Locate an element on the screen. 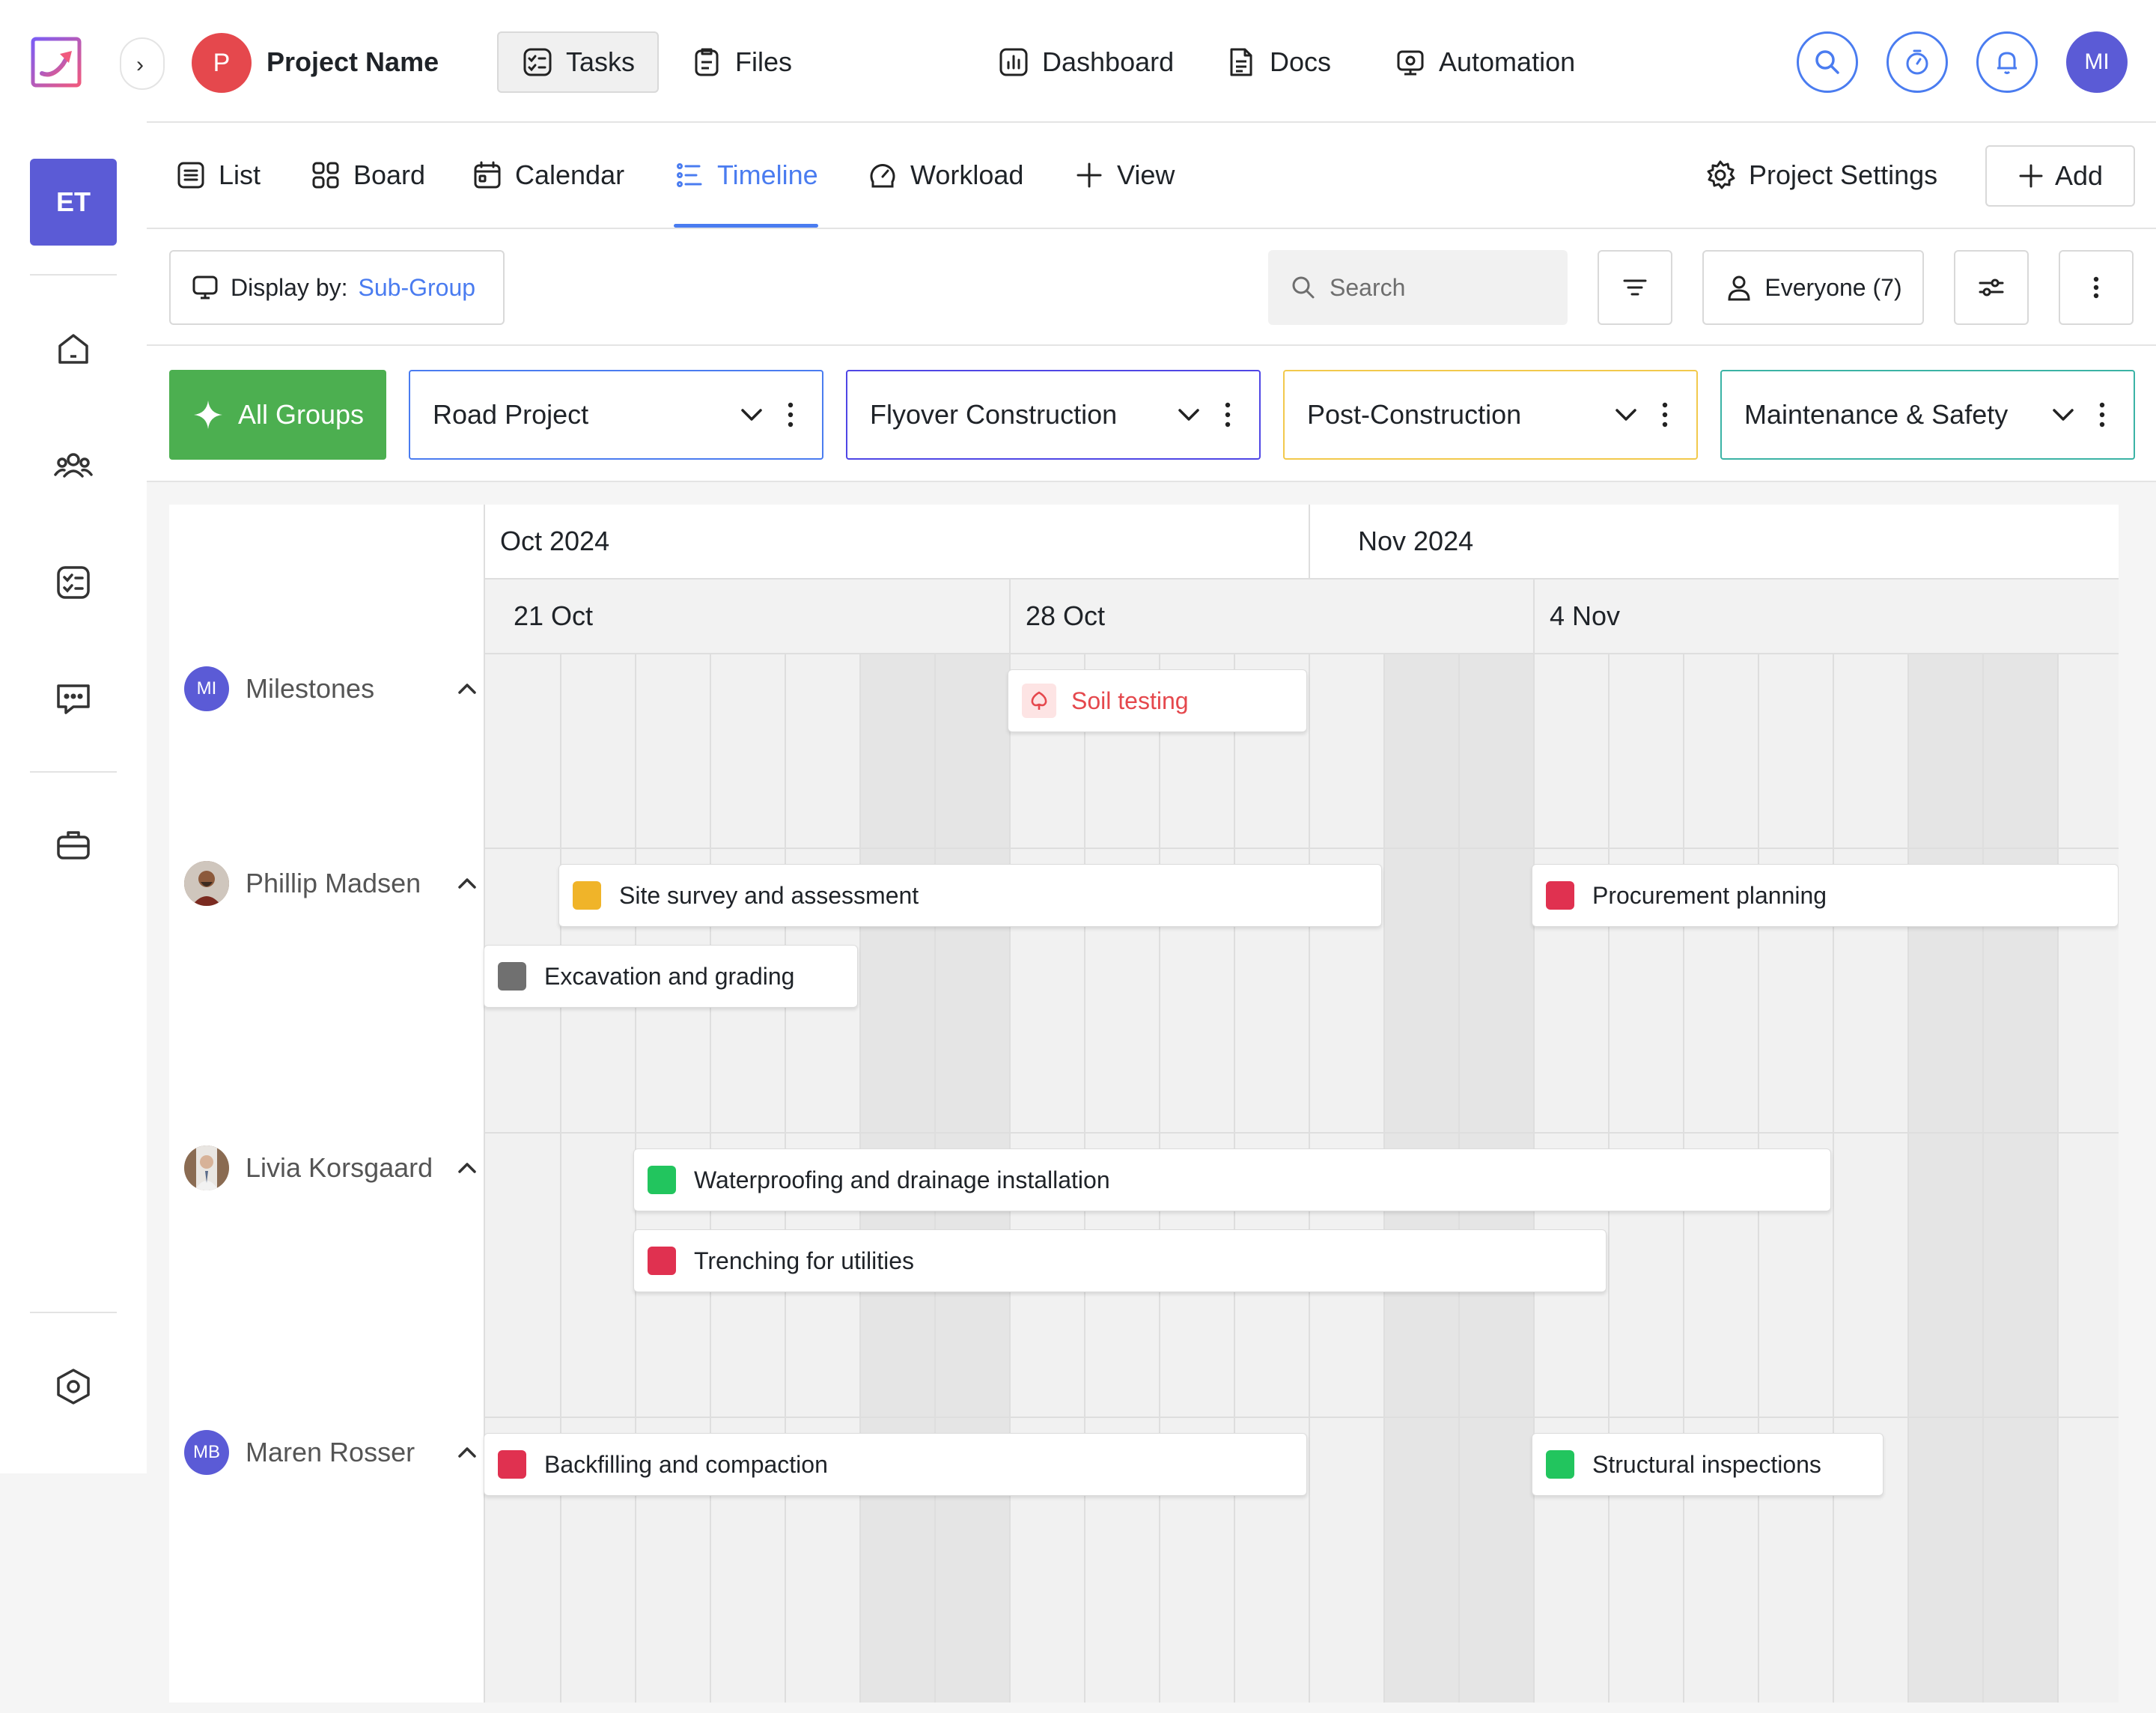 The width and height of the screenshot is (2156, 1713). tab-dashboard: Dashboard is located at coordinates (1085, 62).